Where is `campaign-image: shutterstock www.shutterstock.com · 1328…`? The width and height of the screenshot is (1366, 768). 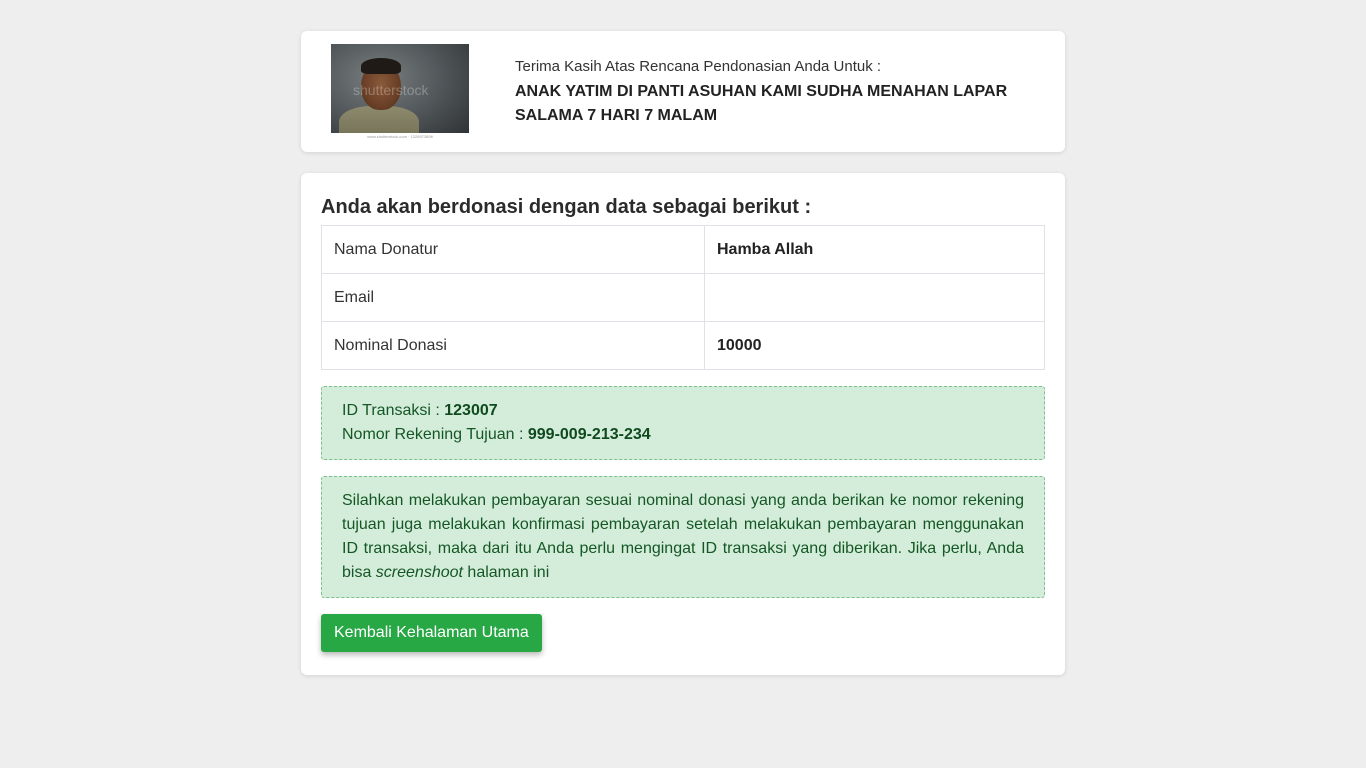 campaign-image: shutterstock www.shutterstock.com · 1328… is located at coordinates (400, 92).